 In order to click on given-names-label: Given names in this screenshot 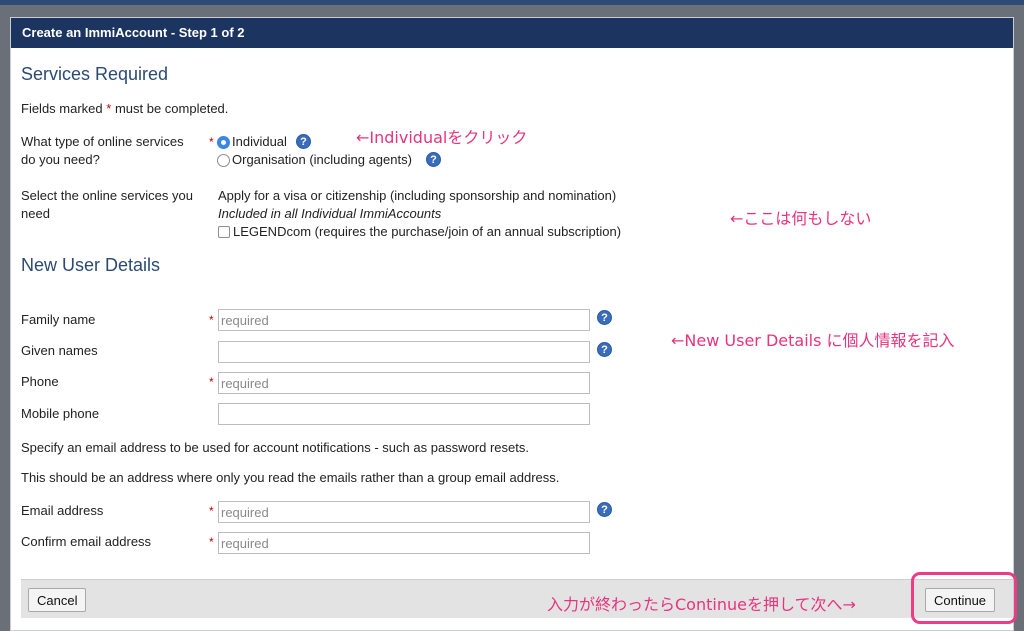, I will do `click(59, 350)`.